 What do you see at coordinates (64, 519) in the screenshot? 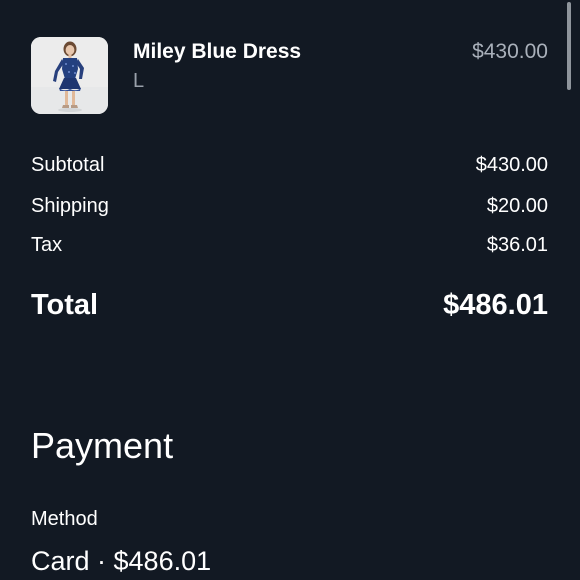
I see `payment-method-label: Method` at bounding box center [64, 519].